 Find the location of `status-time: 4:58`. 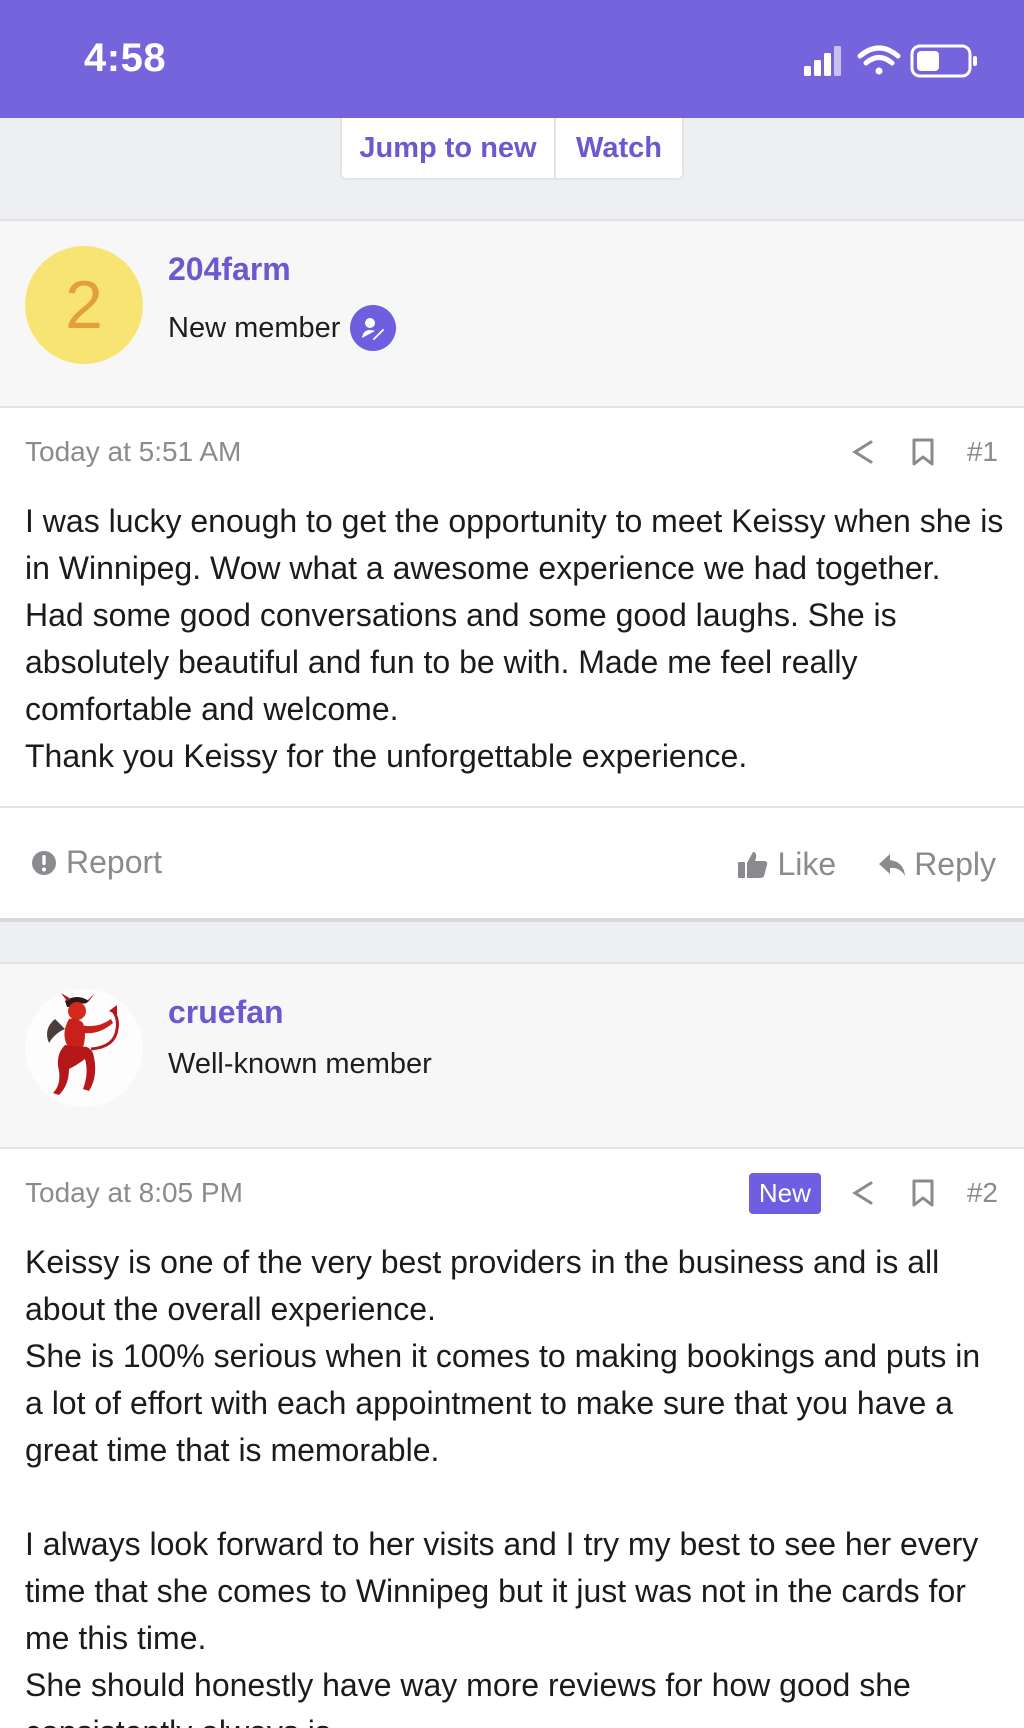

status-time: 4:58 is located at coordinates (125, 58).